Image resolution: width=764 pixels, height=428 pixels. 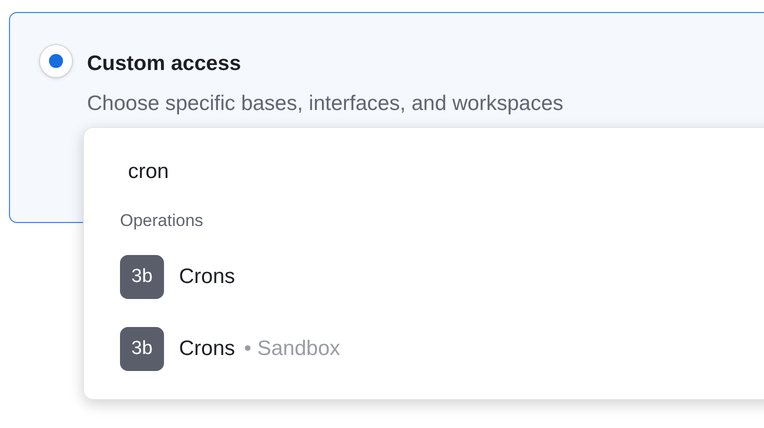 What do you see at coordinates (178, 277) in the screenshot?
I see `result-item: 3b Crons` at bounding box center [178, 277].